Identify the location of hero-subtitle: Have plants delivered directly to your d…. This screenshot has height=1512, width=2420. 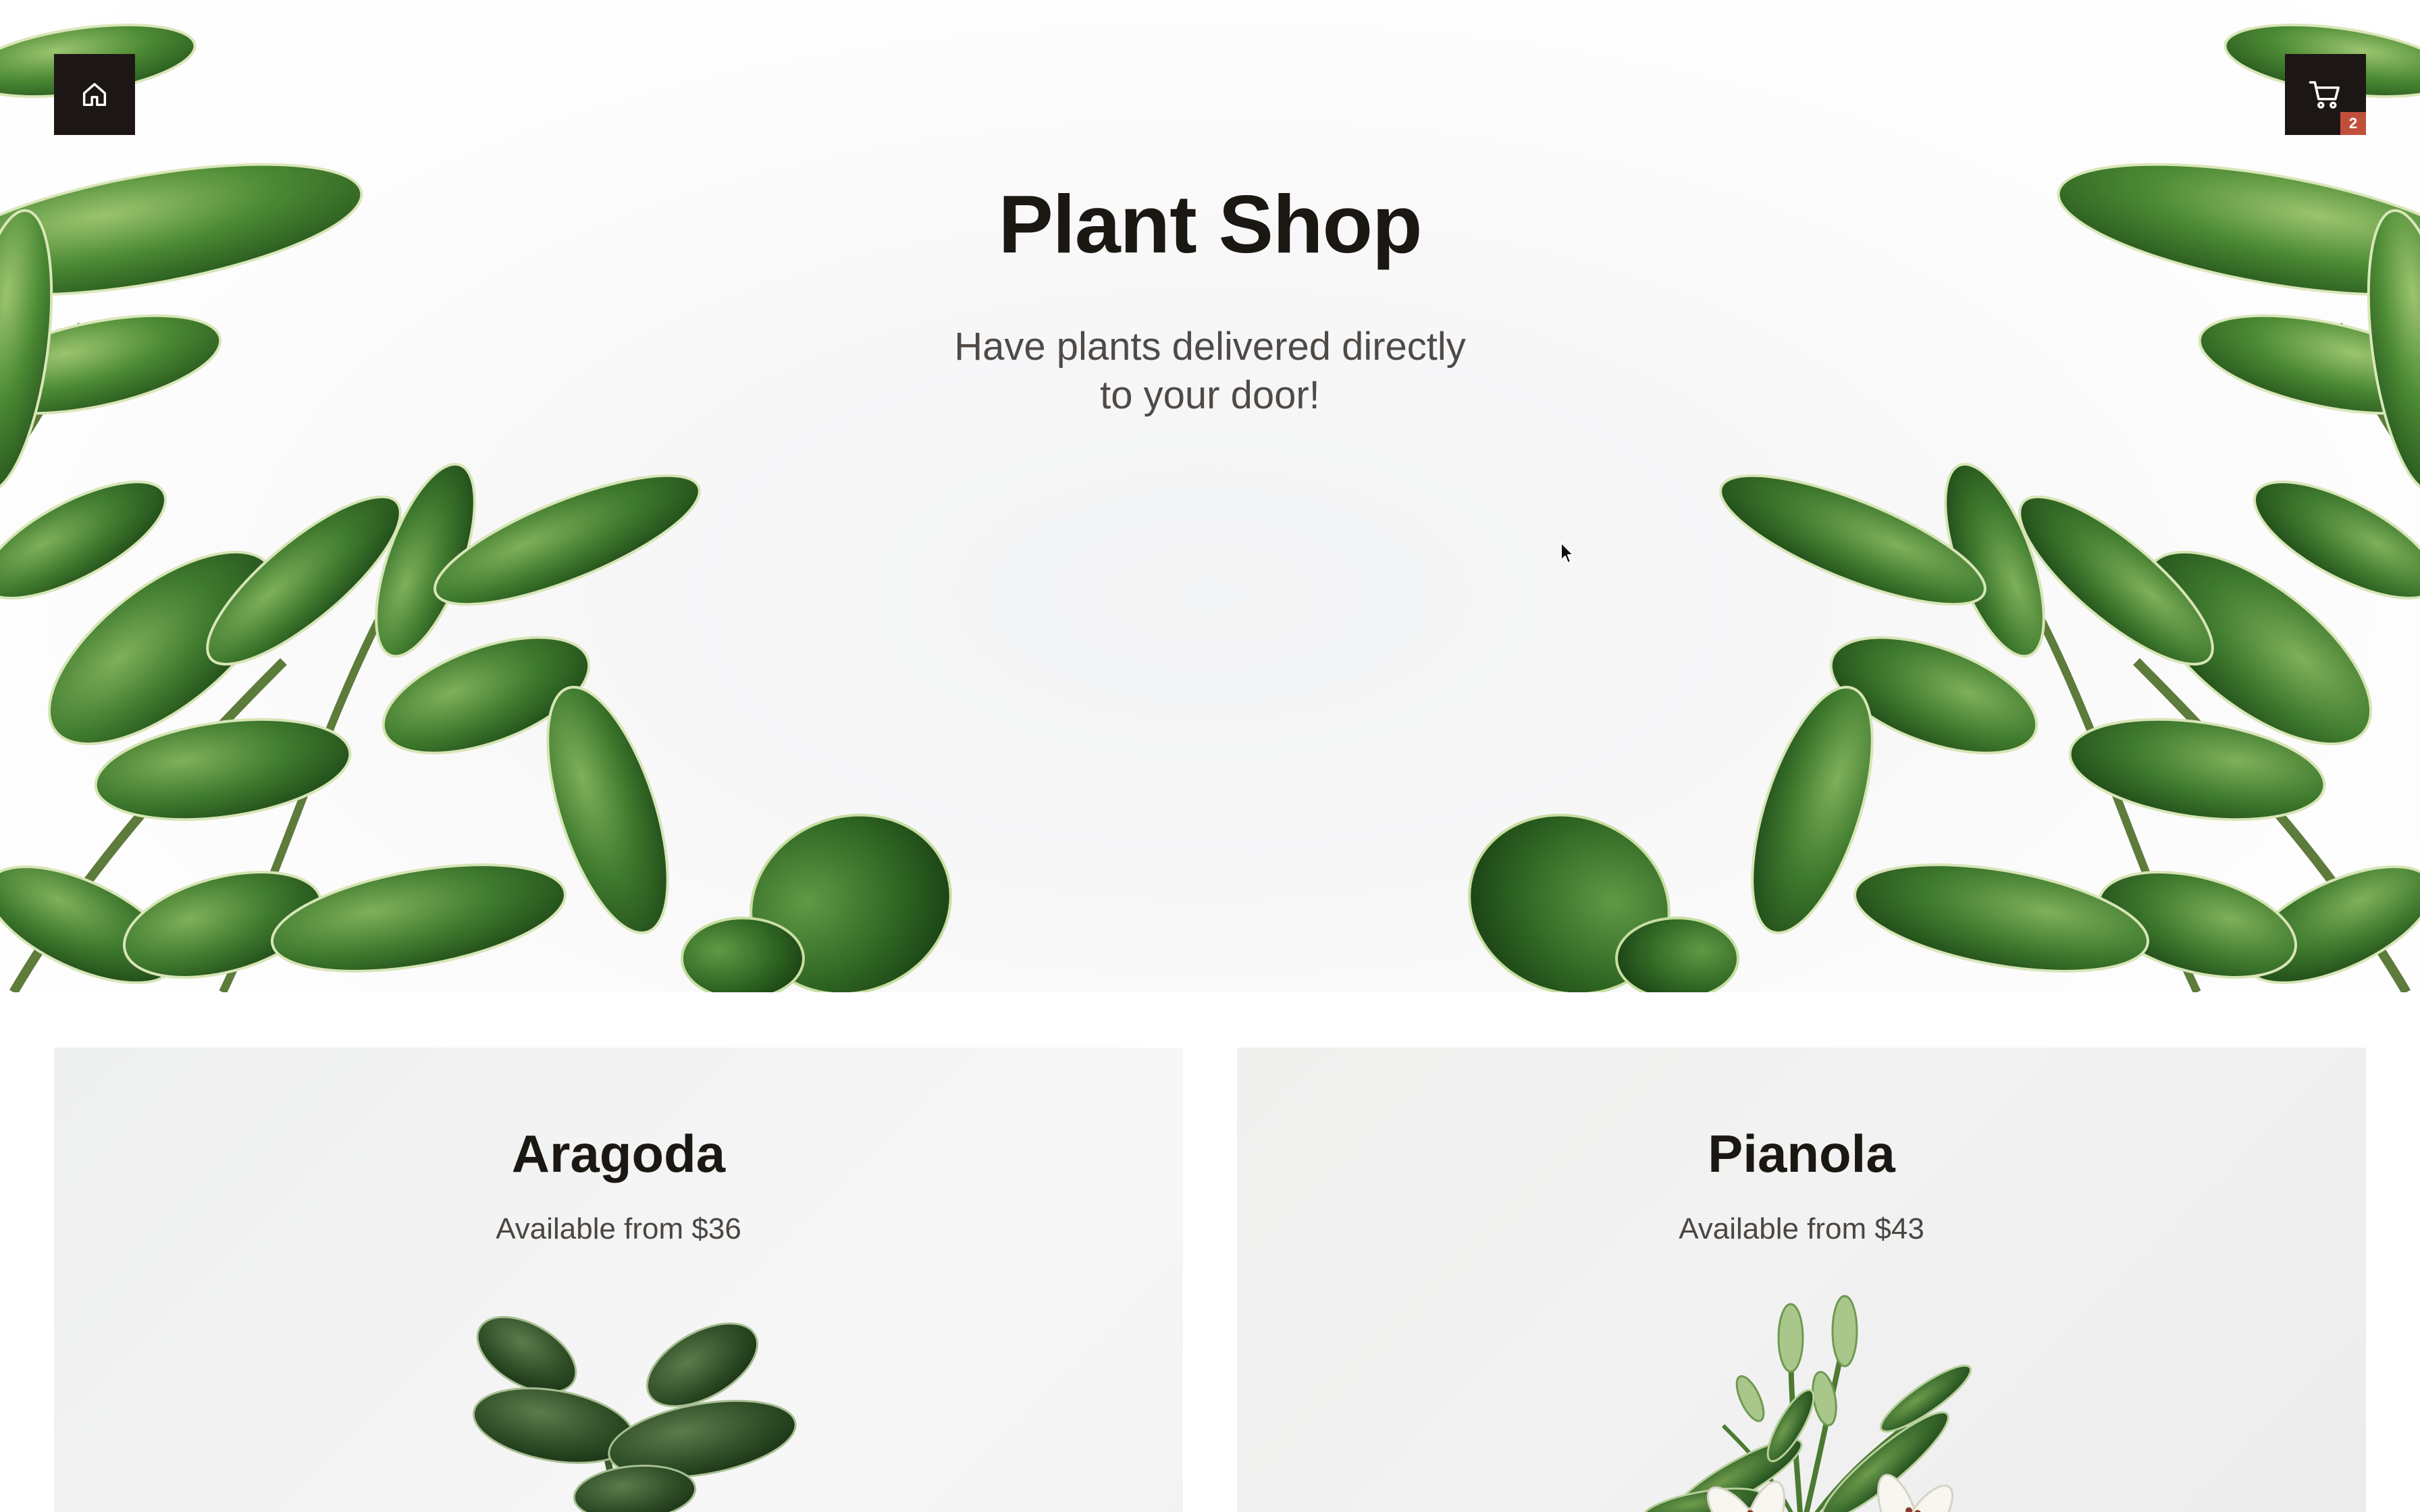
(1210, 371).